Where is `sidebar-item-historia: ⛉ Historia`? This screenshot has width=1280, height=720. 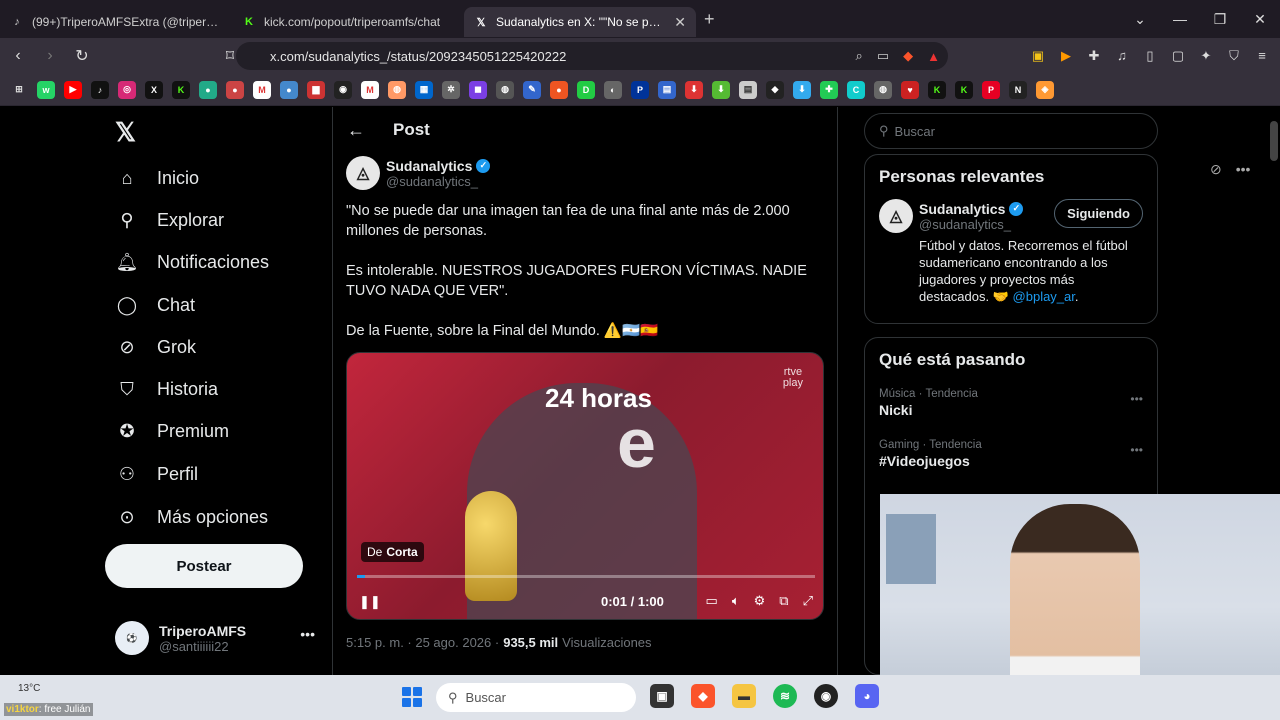
sidebar-item-historia: ⛉ Historia is located at coordinates (166, 389).